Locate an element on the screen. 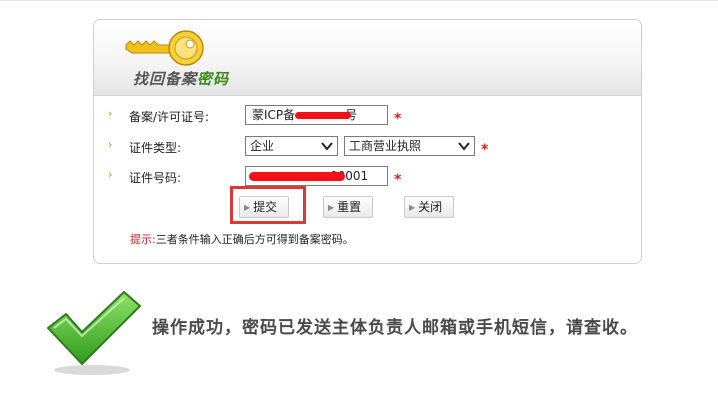 This screenshot has width=718, height=397. close-button: ▶ 关闭 is located at coordinates (429, 207).